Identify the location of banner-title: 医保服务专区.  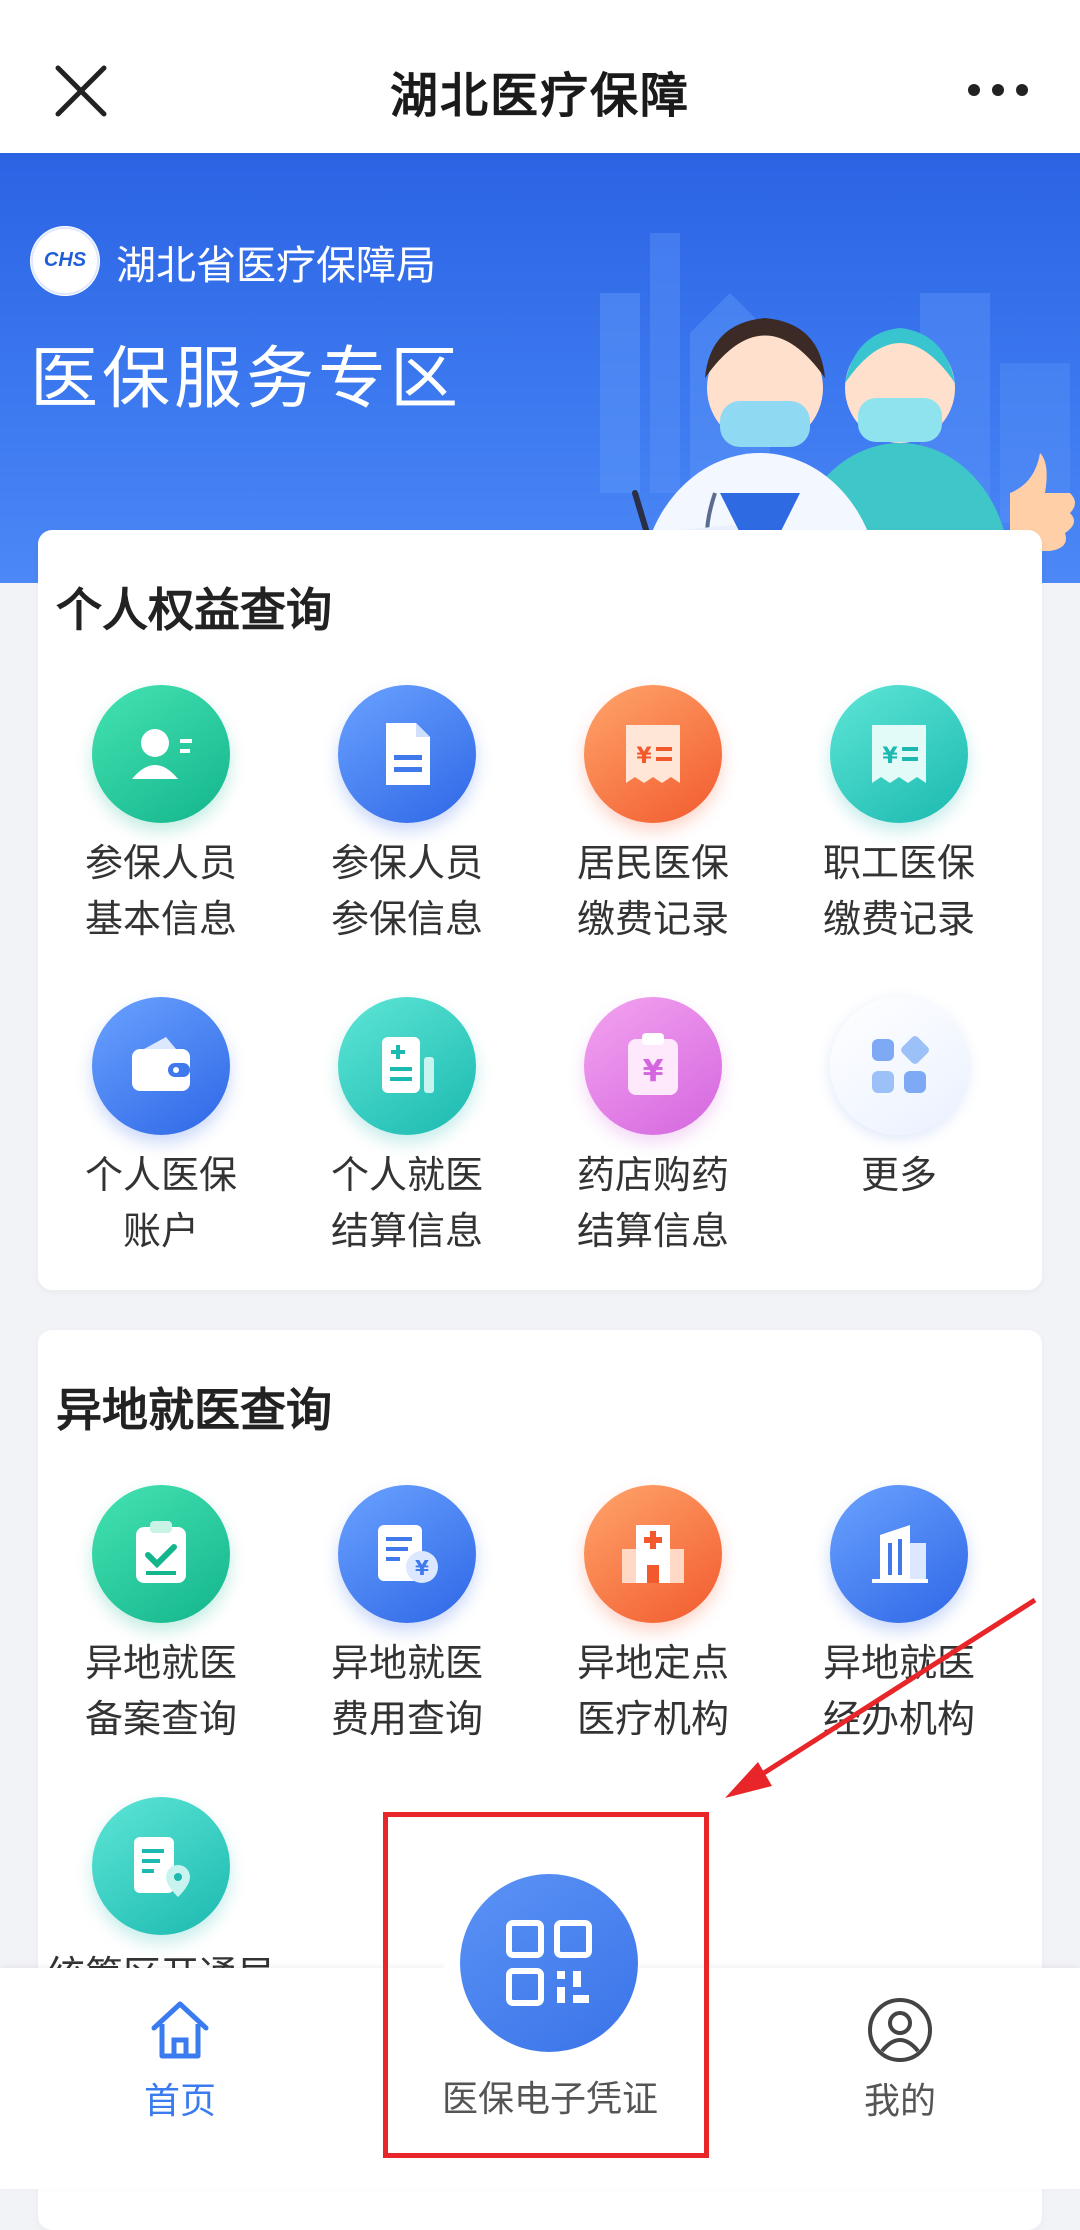
(246, 379).